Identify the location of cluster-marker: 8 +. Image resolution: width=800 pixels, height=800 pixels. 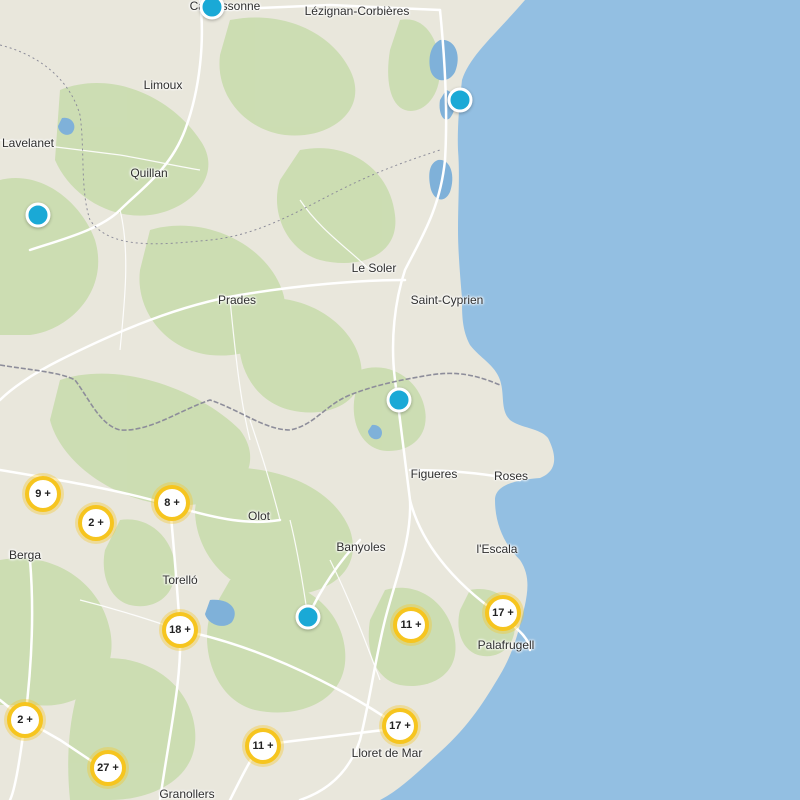
(172, 503).